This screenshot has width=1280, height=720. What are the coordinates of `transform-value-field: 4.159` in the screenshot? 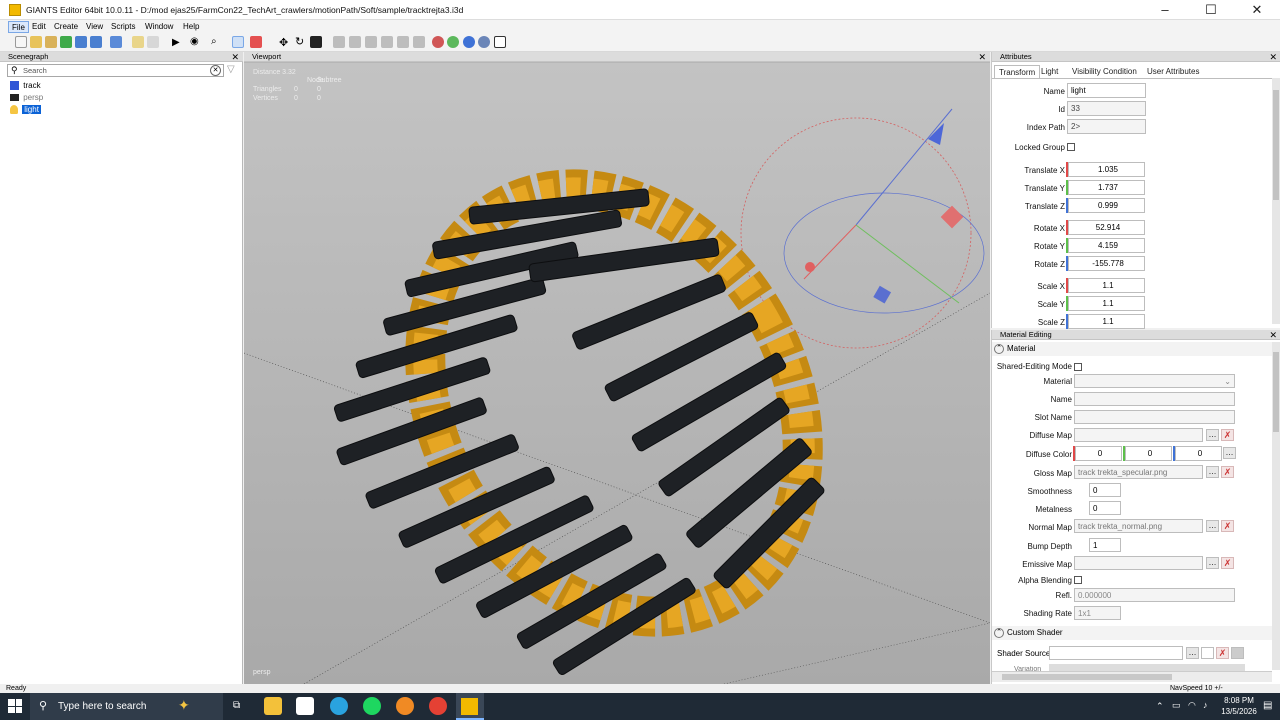 It's located at (1106, 245).